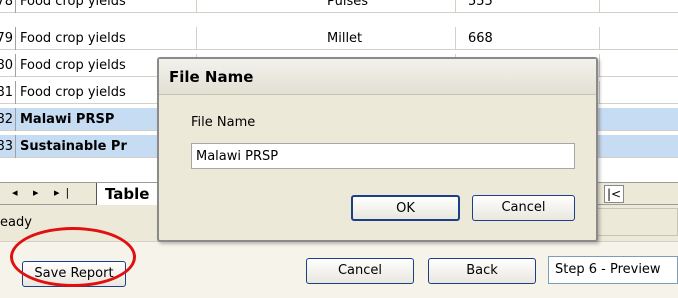 This screenshot has width=678, height=298. I want to click on ok-button: OK, so click(405, 208).